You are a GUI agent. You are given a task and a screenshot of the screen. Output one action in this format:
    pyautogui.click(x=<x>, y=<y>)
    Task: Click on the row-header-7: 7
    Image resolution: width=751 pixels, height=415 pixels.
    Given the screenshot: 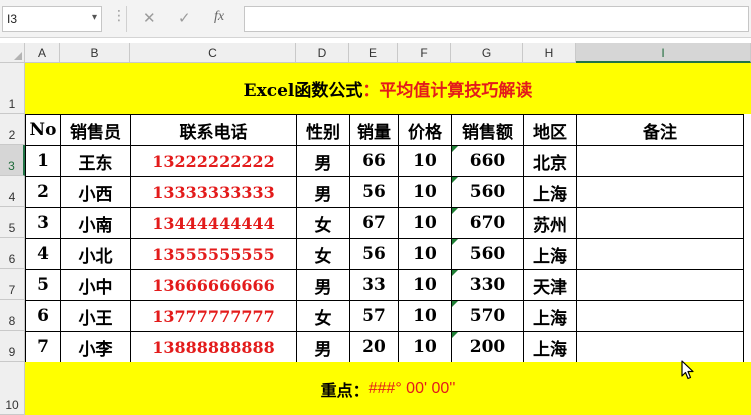 What is the action you would take?
    pyautogui.click(x=12, y=284)
    